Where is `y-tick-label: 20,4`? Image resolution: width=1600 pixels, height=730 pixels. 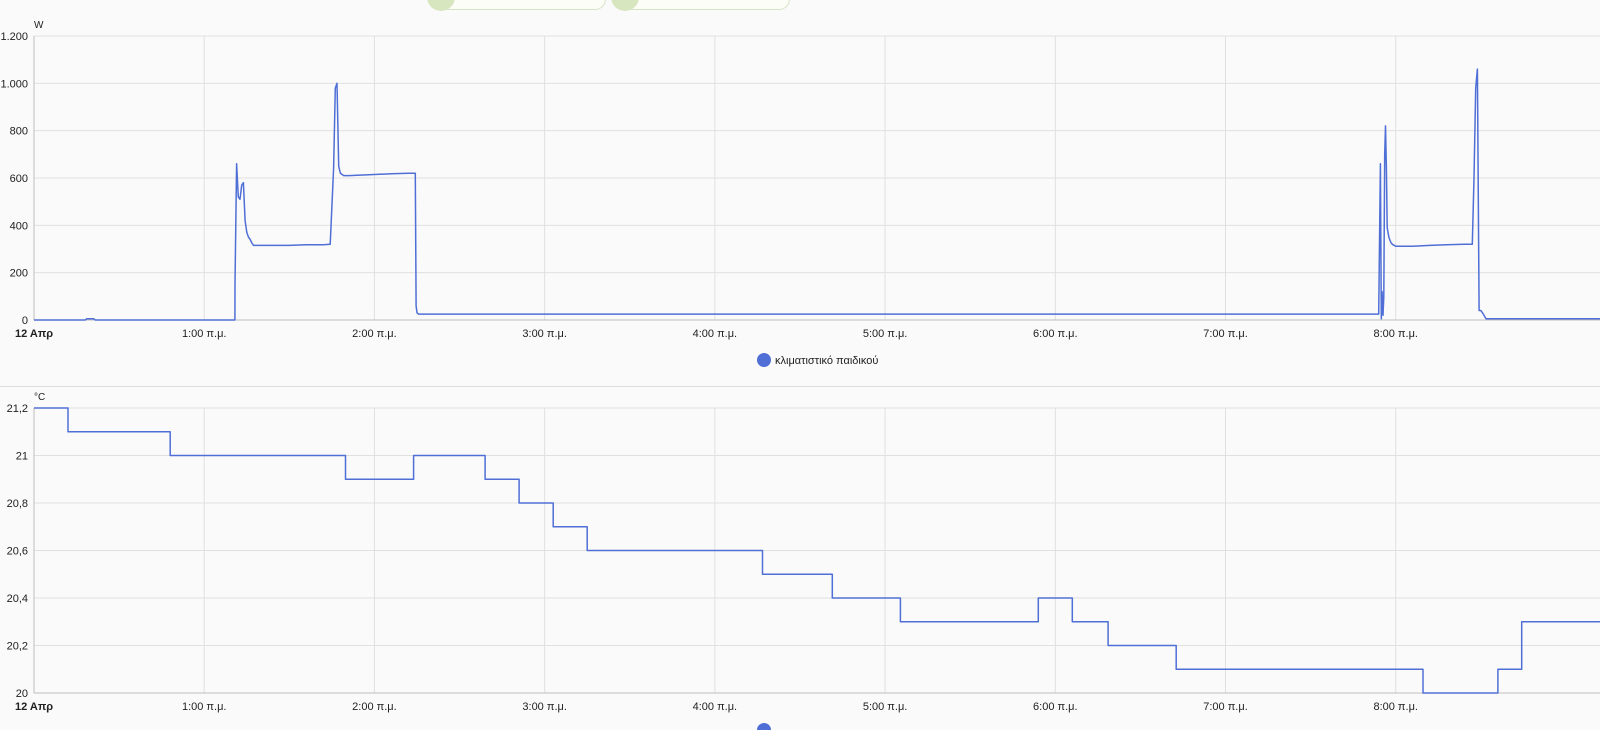
y-tick-label: 20,4 is located at coordinates (17, 599).